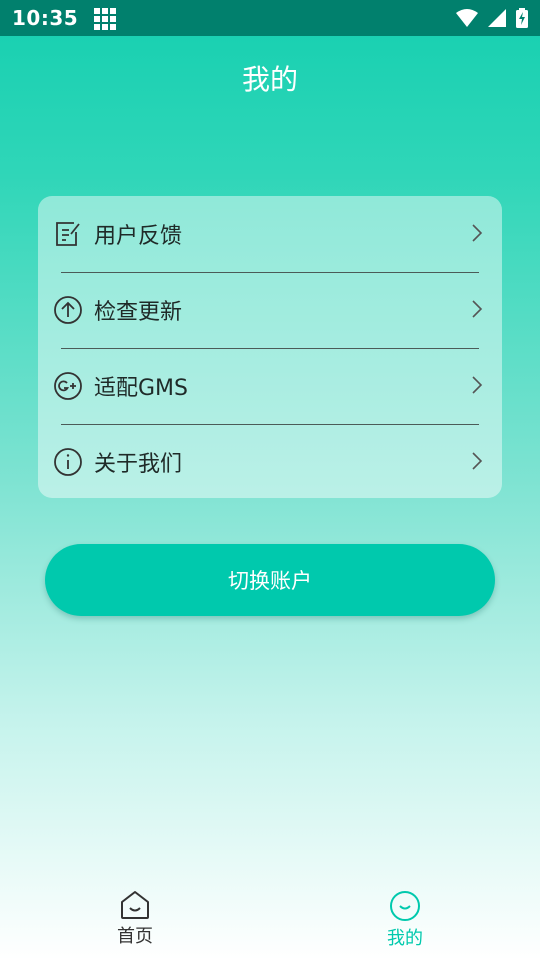  I want to click on status-bar: 10:35, so click(270, 18).